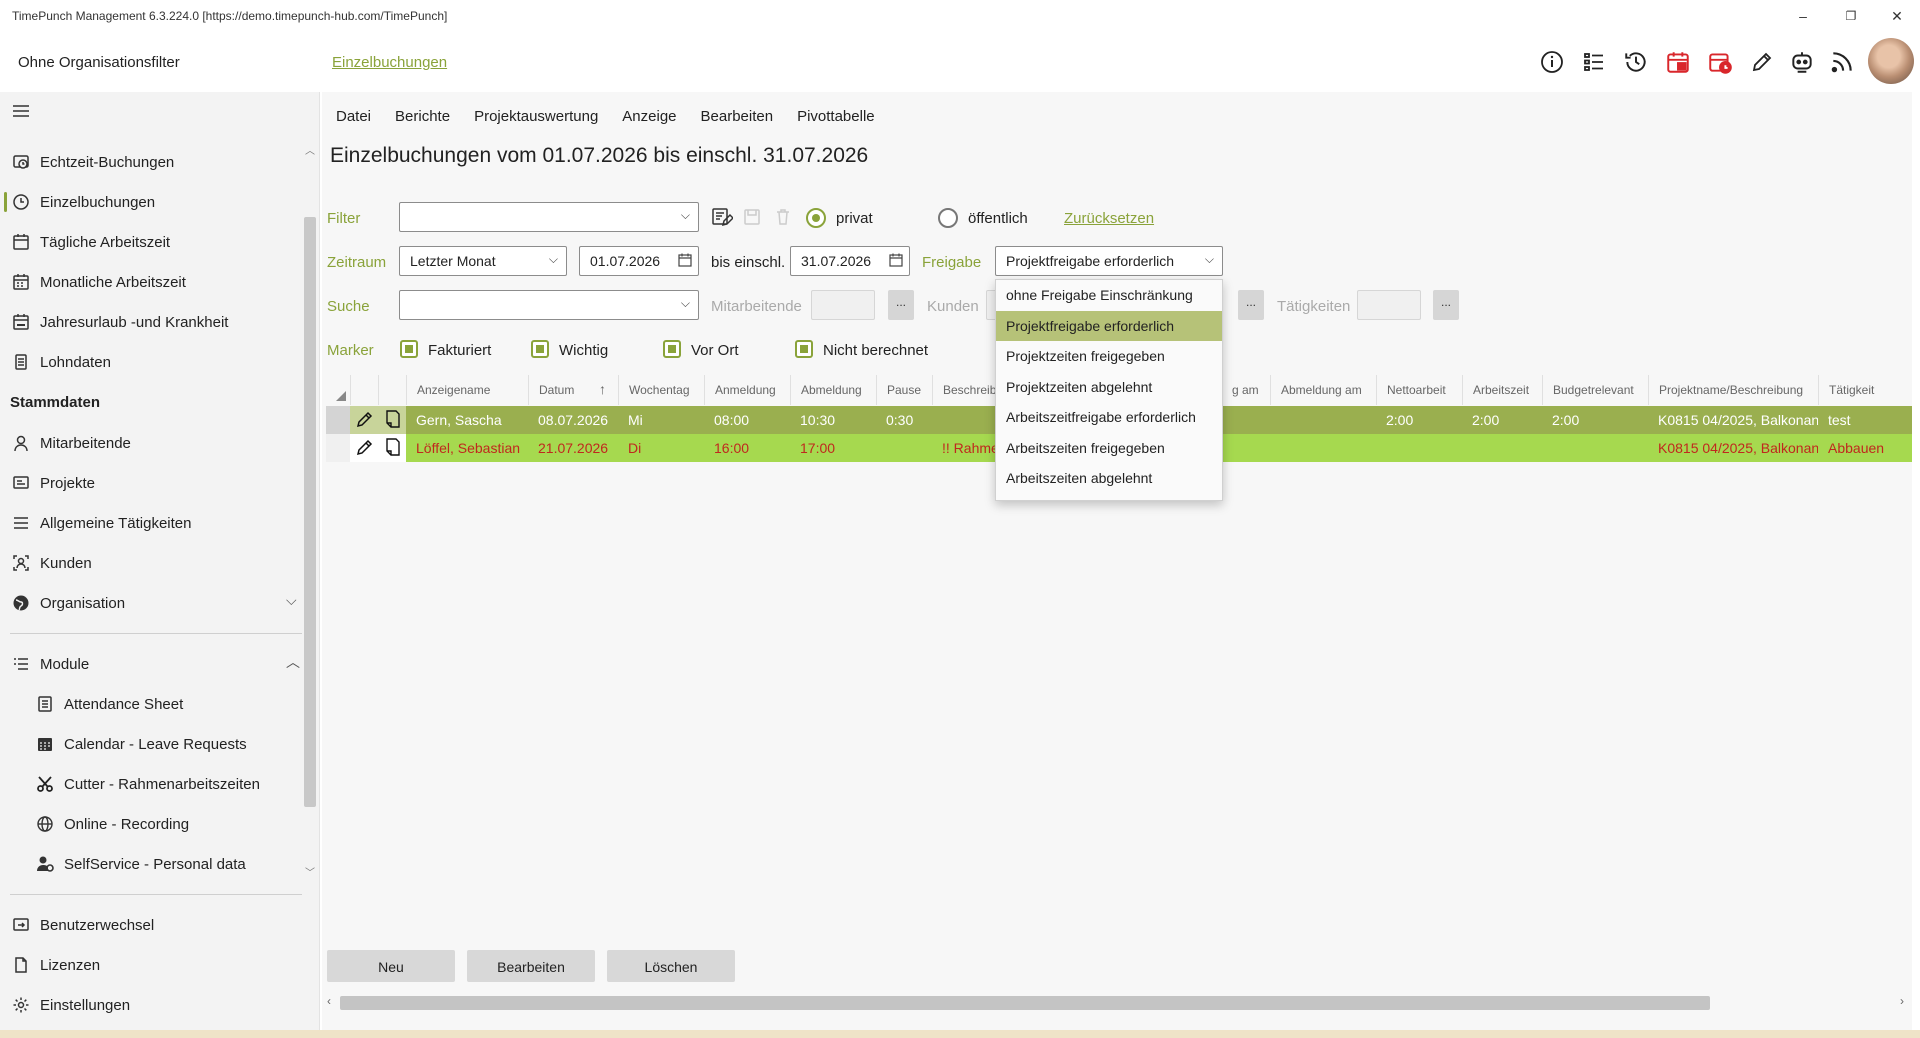 The image size is (1920, 1038). What do you see at coordinates (21, 112) in the screenshot?
I see `hamburger-icon` at bounding box center [21, 112].